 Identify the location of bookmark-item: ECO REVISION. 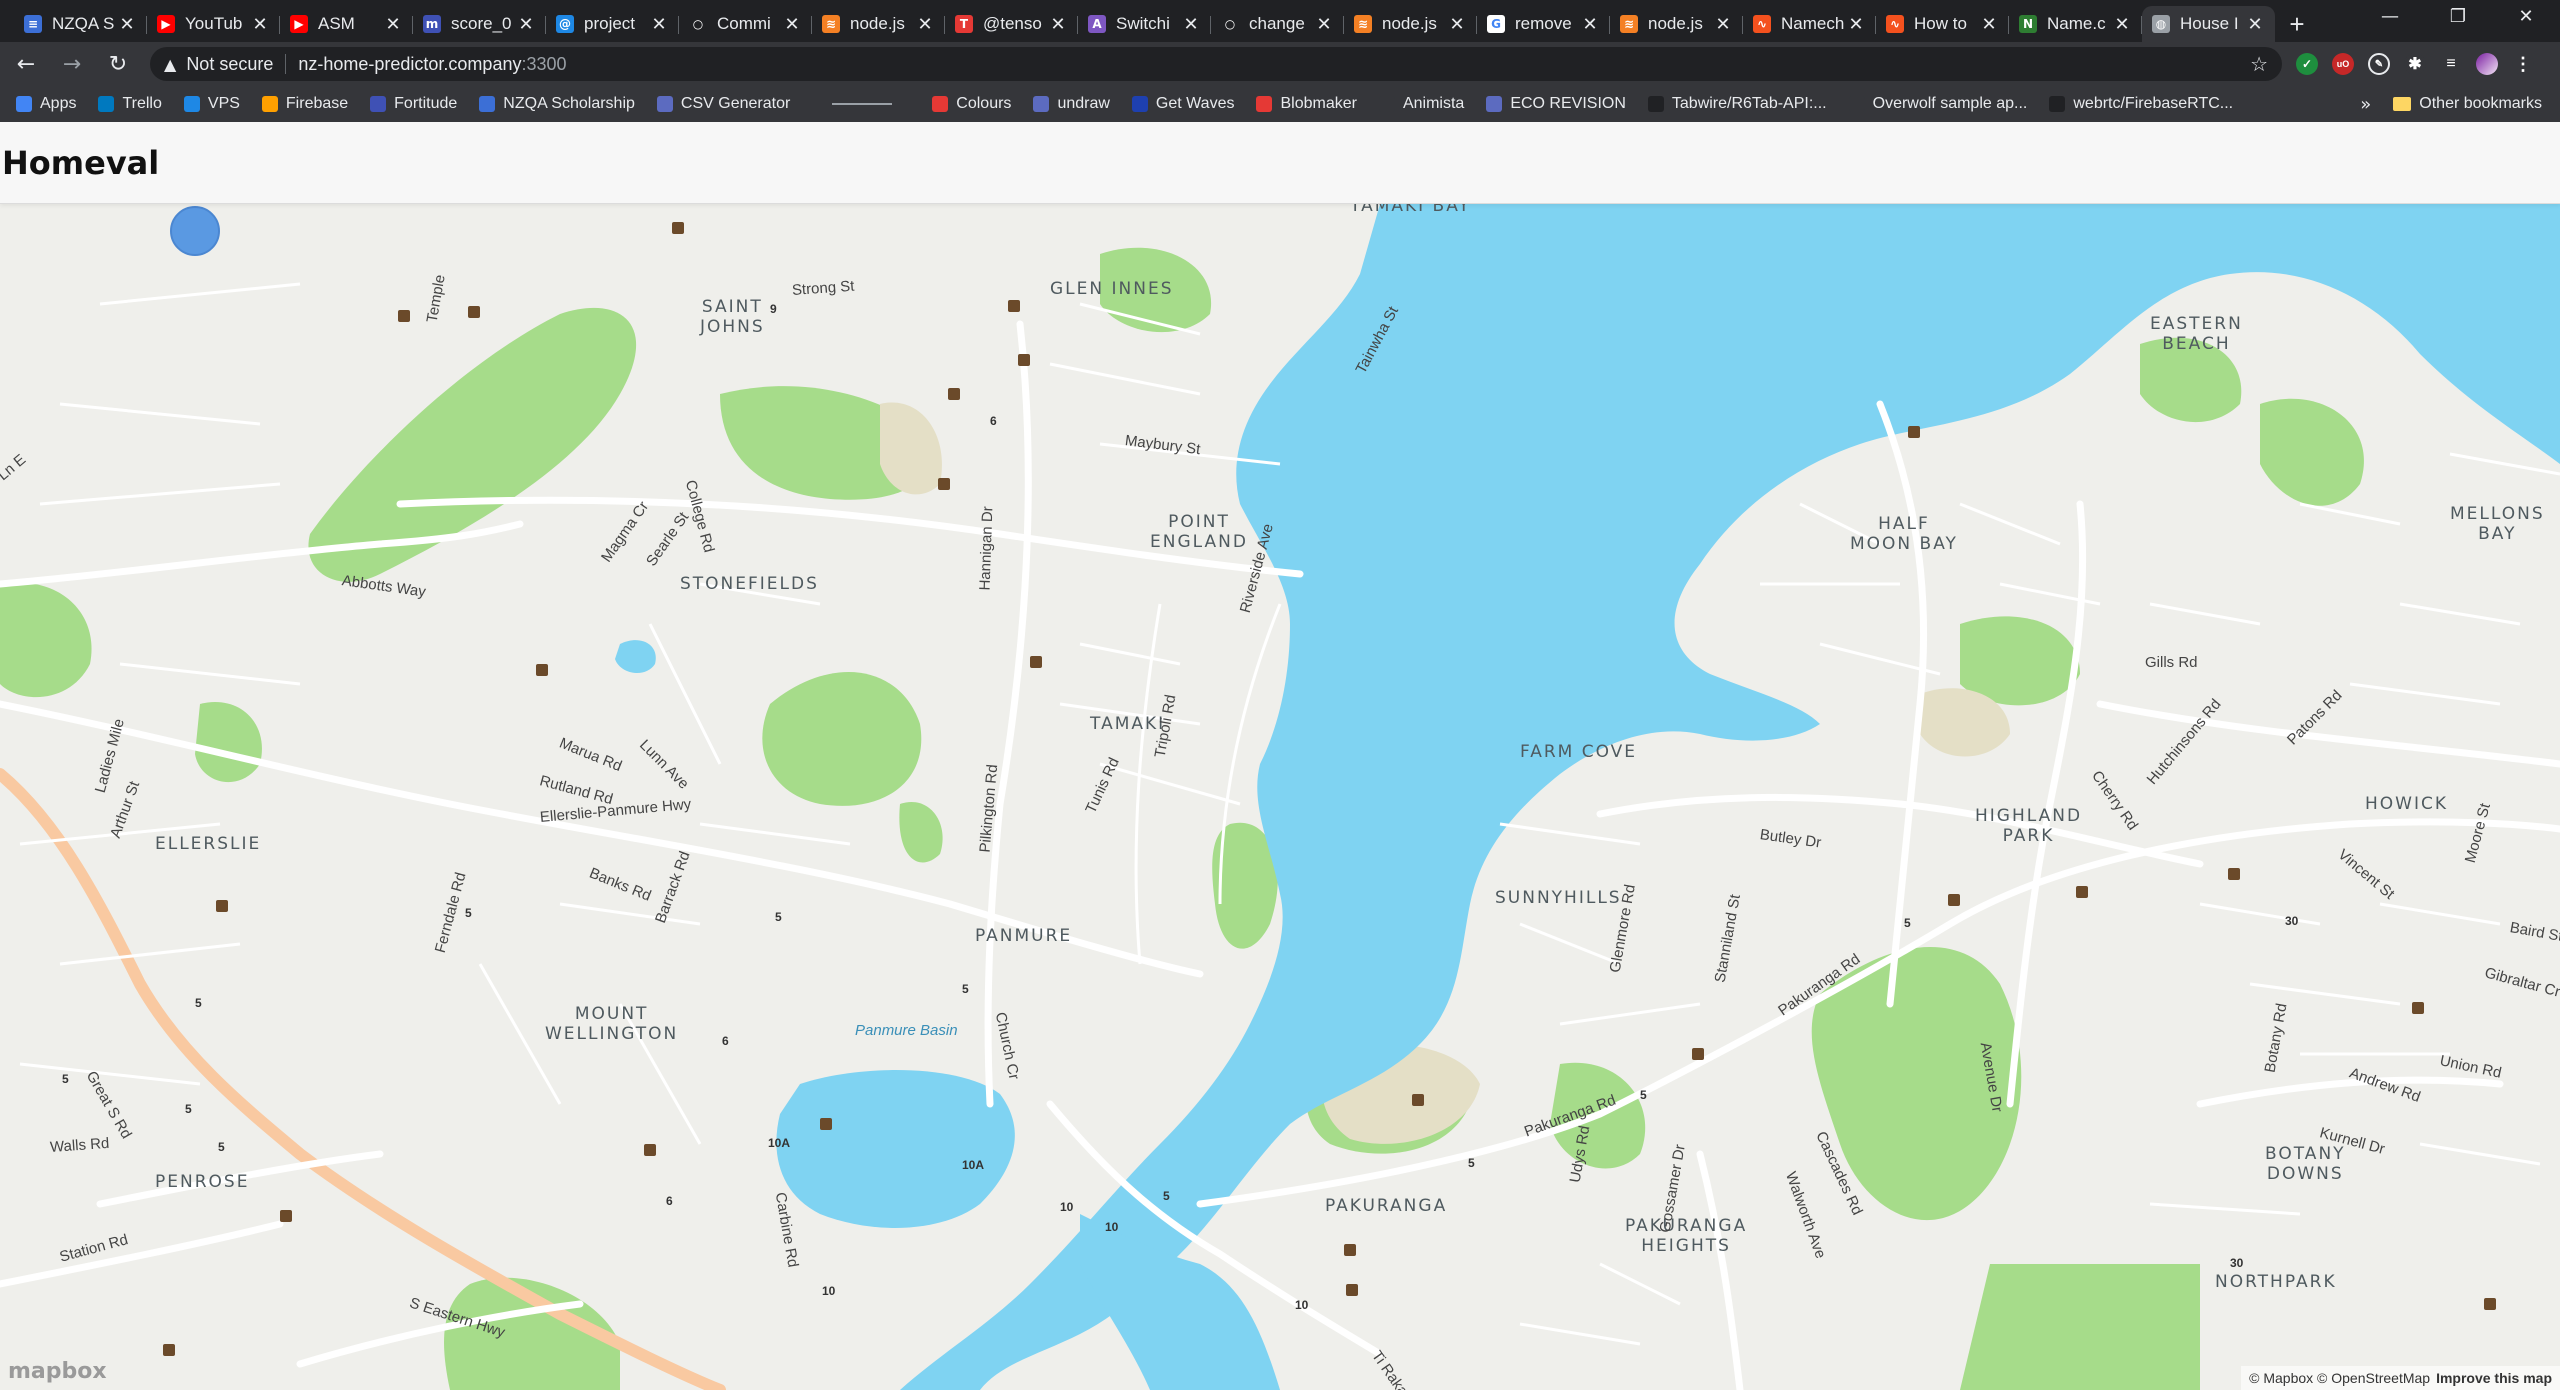
(1556, 104).